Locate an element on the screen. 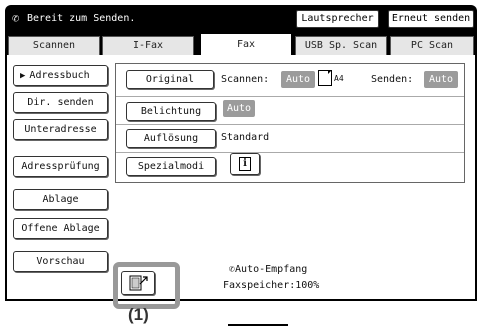  callout-label: (1) is located at coordinates (138, 314).